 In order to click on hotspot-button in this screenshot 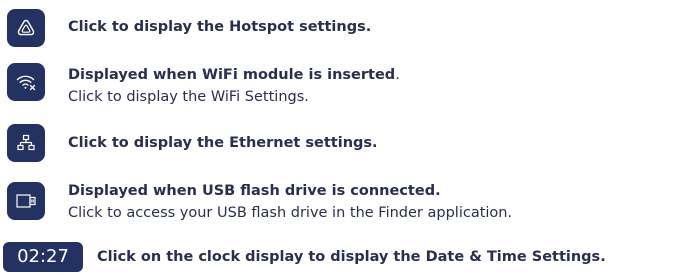, I will do `click(26, 28)`.